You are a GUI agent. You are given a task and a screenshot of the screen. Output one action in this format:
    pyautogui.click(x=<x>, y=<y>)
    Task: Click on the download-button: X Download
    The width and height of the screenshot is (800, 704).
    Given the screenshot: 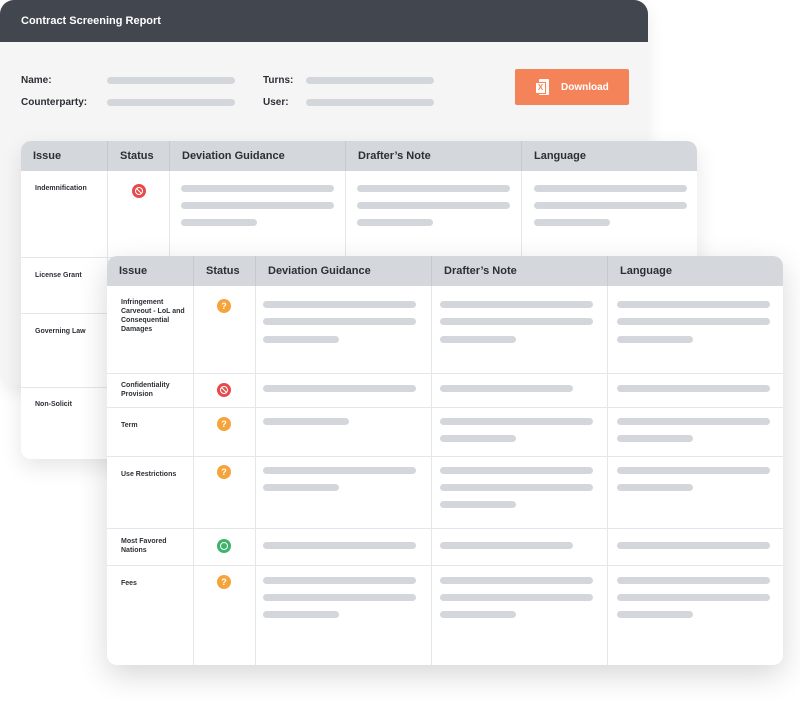 What is the action you would take?
    pyautogui.click(x=572, y=87)
    